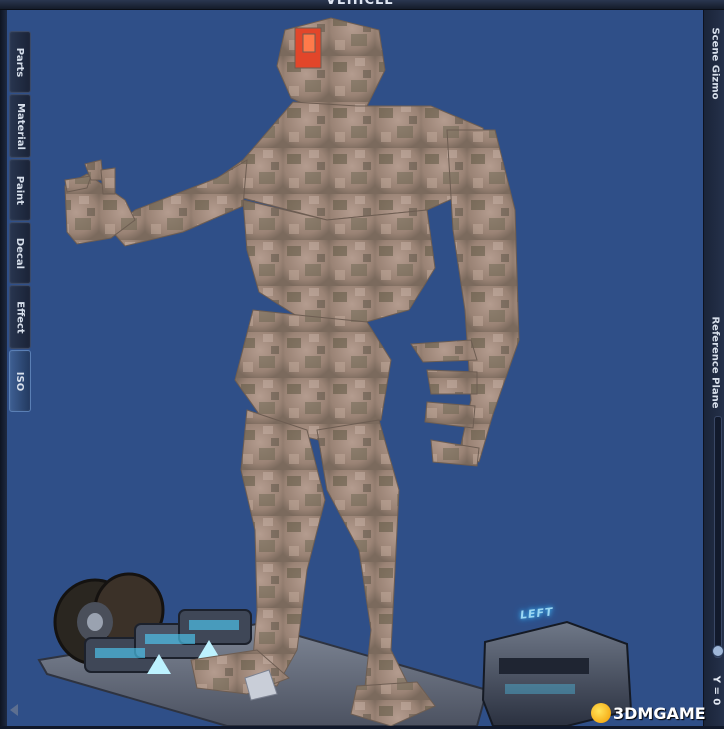  Describe the element at coordinates (601, 713) in the screenshot. I see `3dm-logo-icon` at that location.